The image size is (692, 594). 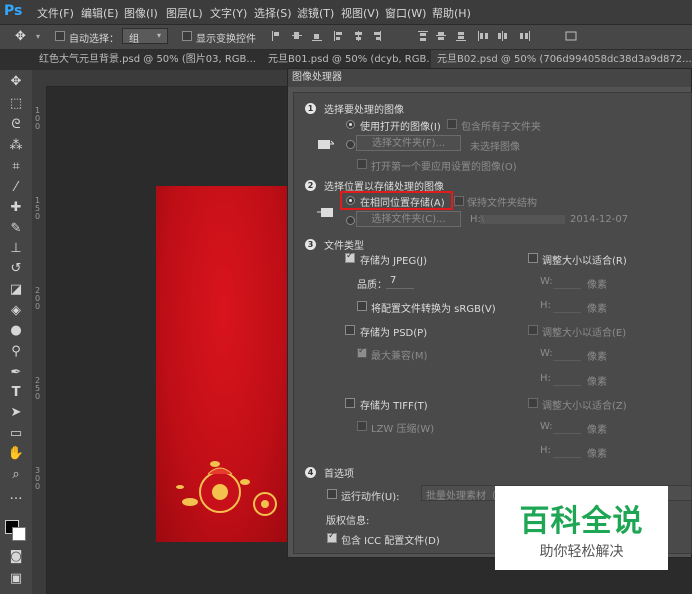 I want to click on distribute-left-icon, so click(x=478, y=36).